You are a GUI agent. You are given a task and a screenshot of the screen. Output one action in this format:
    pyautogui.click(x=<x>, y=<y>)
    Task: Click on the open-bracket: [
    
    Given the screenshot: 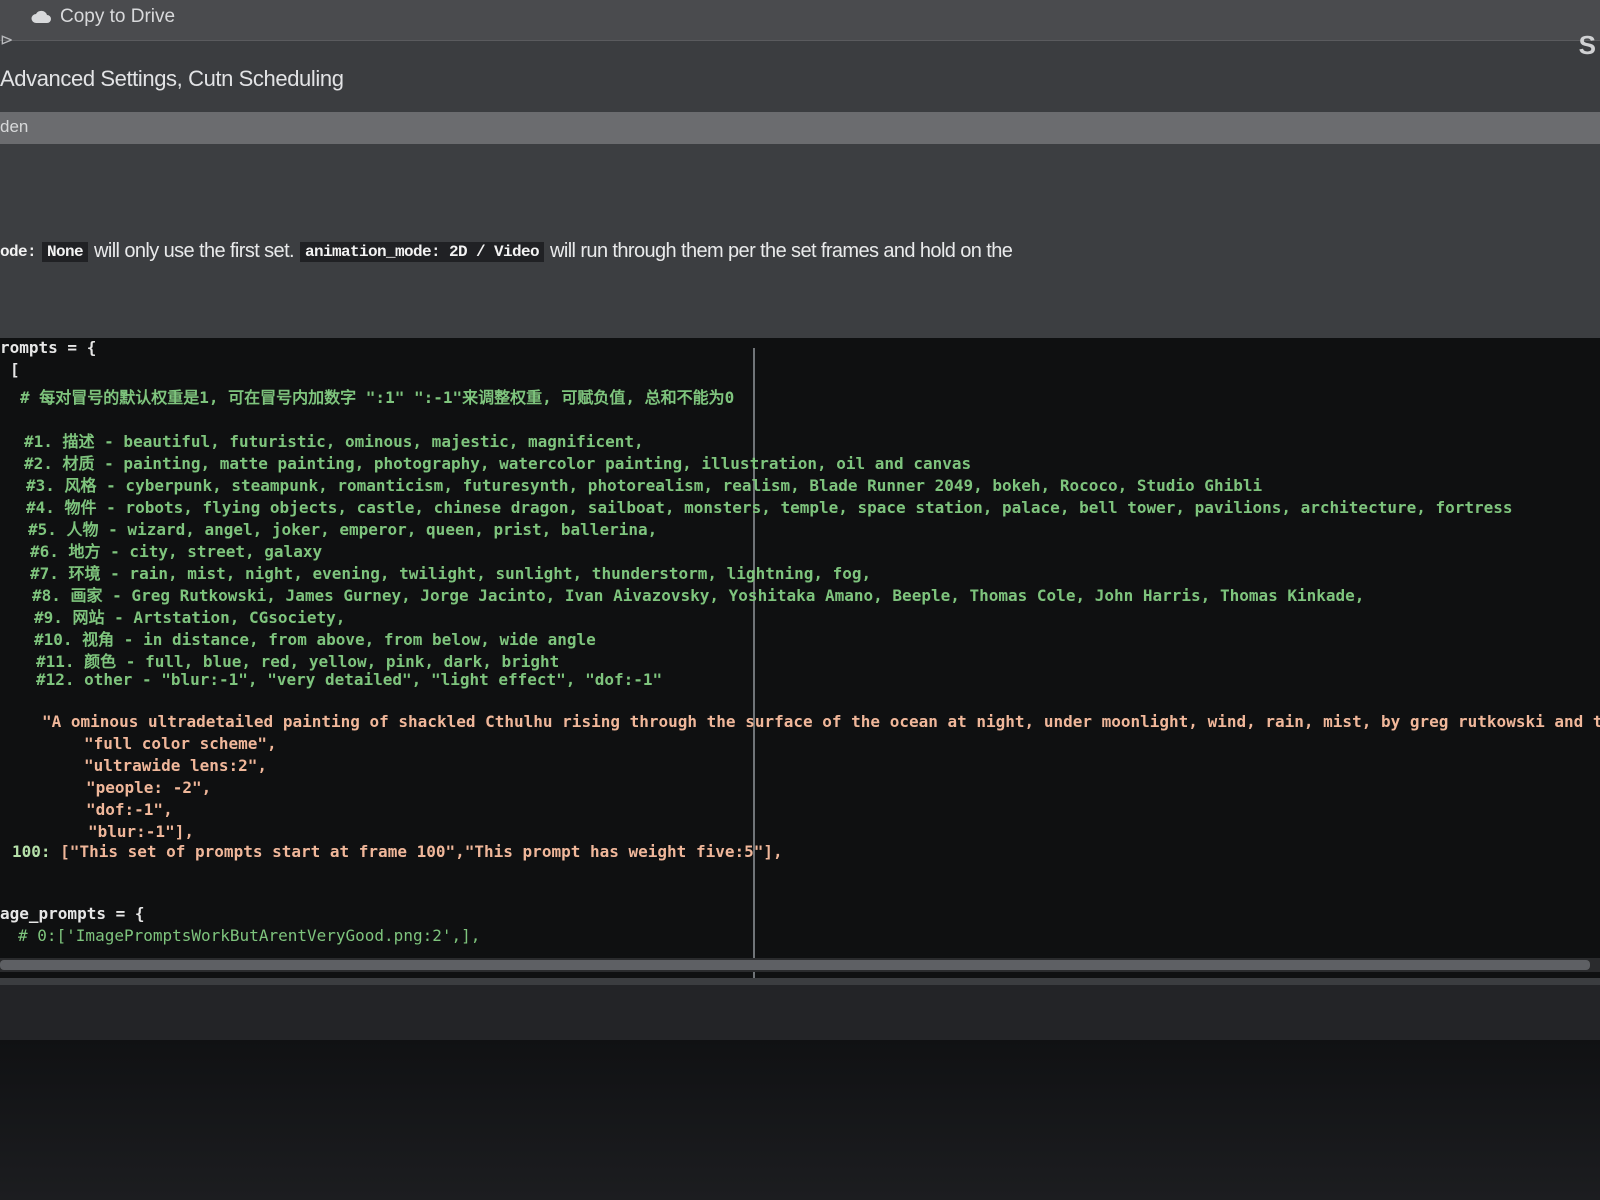 What is the action you would take?
    pyautogui.click(x=15, y=369)
    